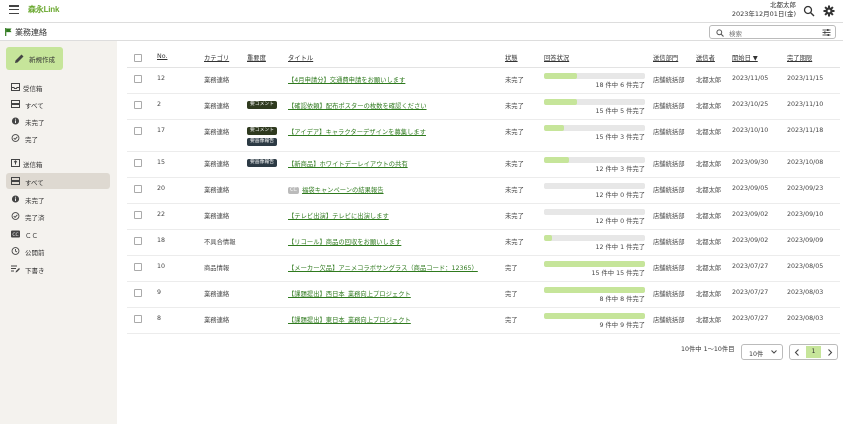 This screenshot has width=843, height=424. Describe the element at coordinates (58, 87) in the screenshot. I see `inbox-section-header: 受信箱` at that location.